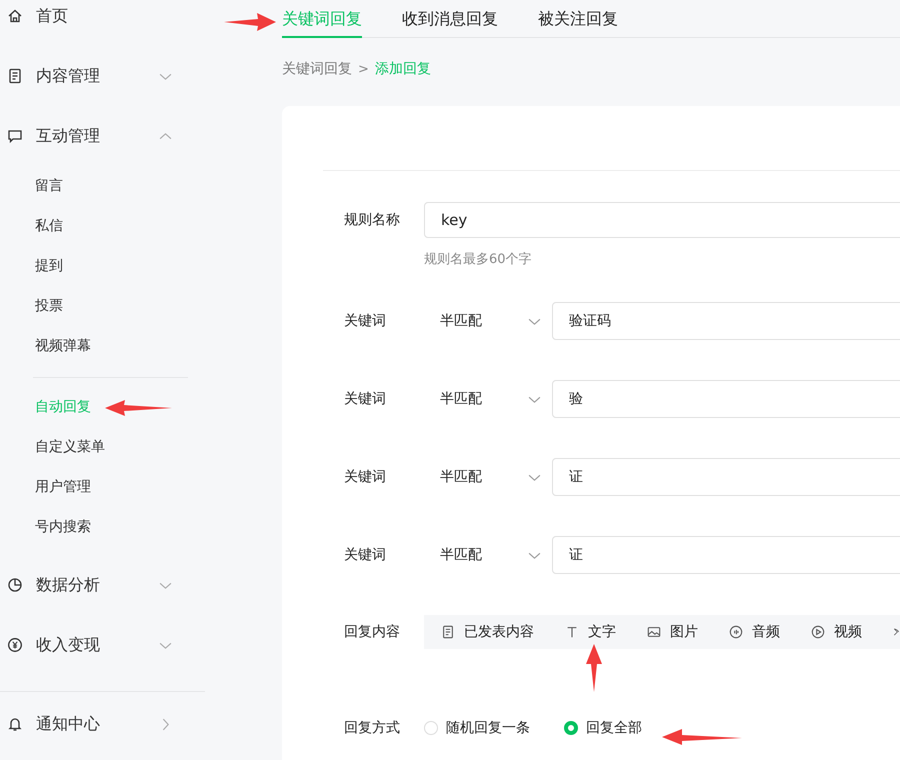  What do you see at coordinates (102, 487) in the screenshot?
I see `sidebar-subitem: 用户管理` at bounding box center [102, 487].